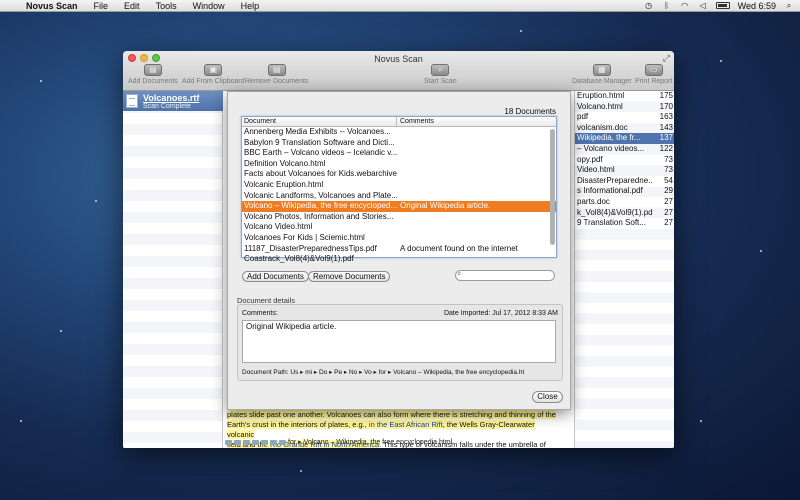 The height and width of the screenshot is (500, 800). What do you see at coordinates (624, 117) in the screenshot?
I see `result-row: pdf 163` at bounding box center [624, 117].